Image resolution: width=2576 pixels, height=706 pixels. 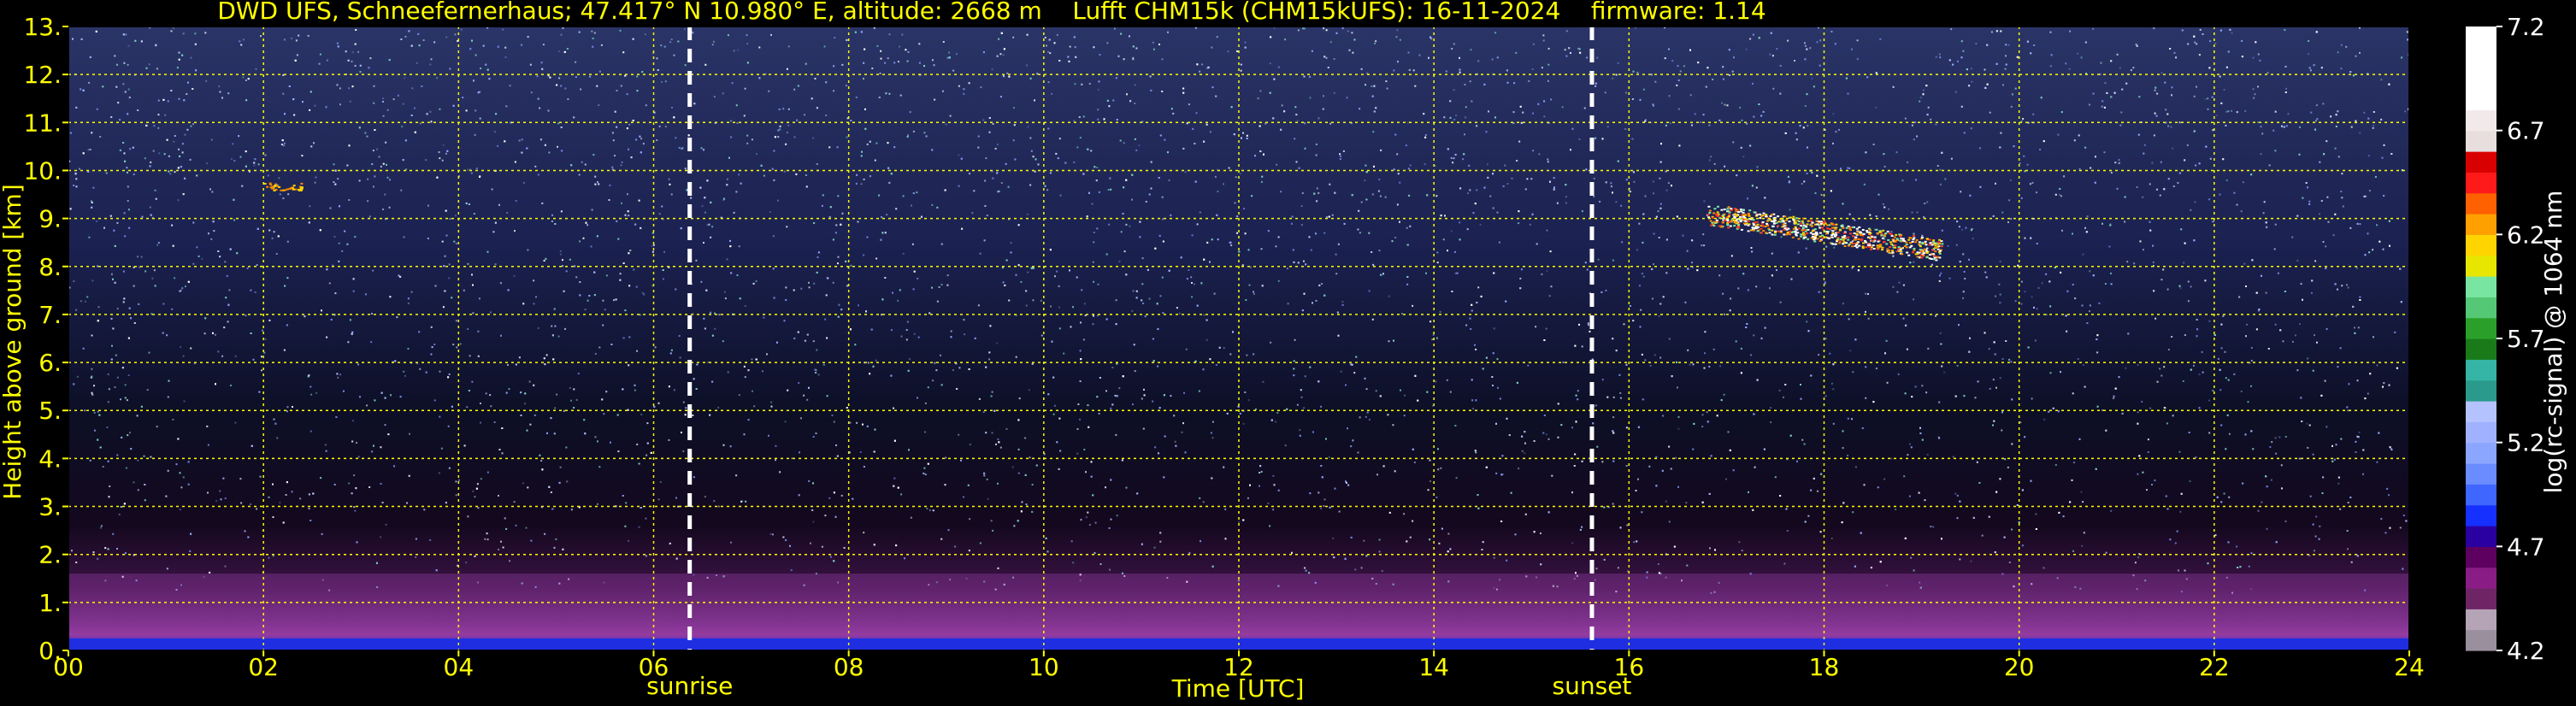 What do you see at coordinates (2526, 131) in the screenshot?
I see `colorbar-tick-label: 6.7` at bounding box center [2526, 131].